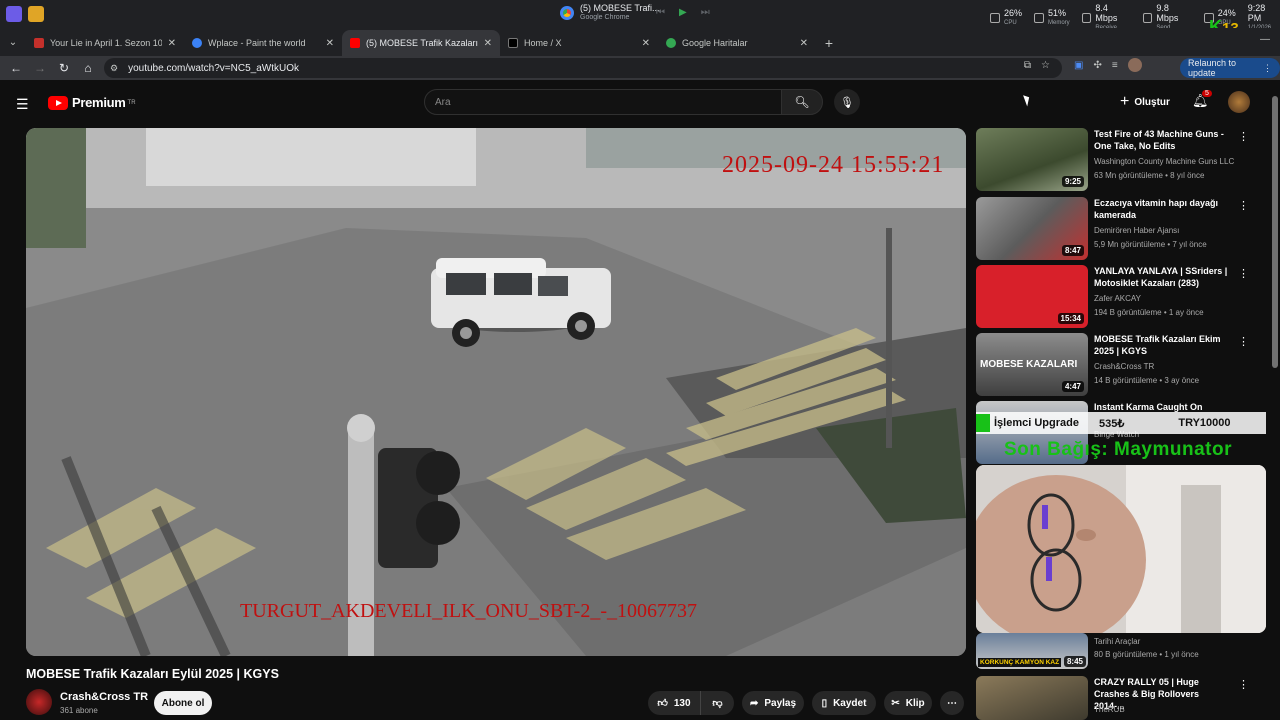 The width and height of the screenshot is (1280, 720). Describe the element at coordinates (802, 102) in the screenshot. I see `search-button: 🔍︎` at that location.